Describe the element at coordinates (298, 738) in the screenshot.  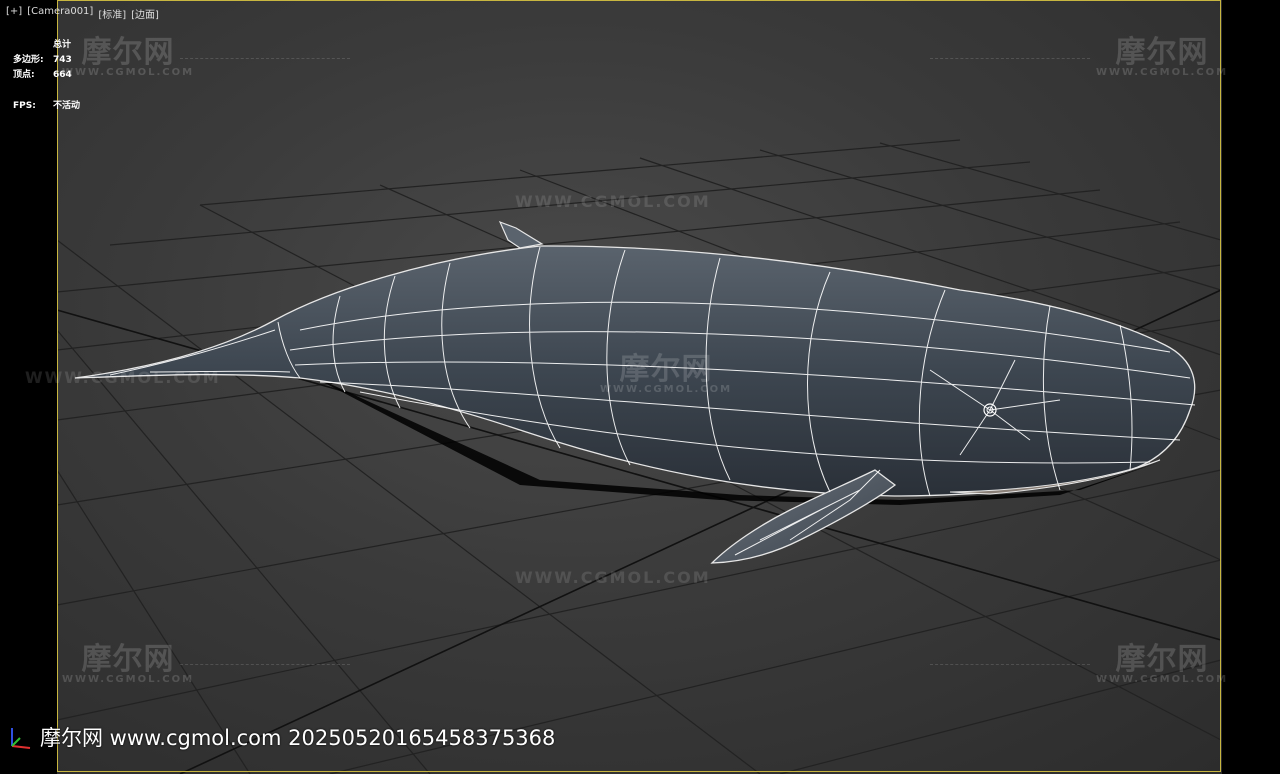
I see `watermark-footer: 摩尔网 www.cgmol.com 20250520165458375368` at that location.